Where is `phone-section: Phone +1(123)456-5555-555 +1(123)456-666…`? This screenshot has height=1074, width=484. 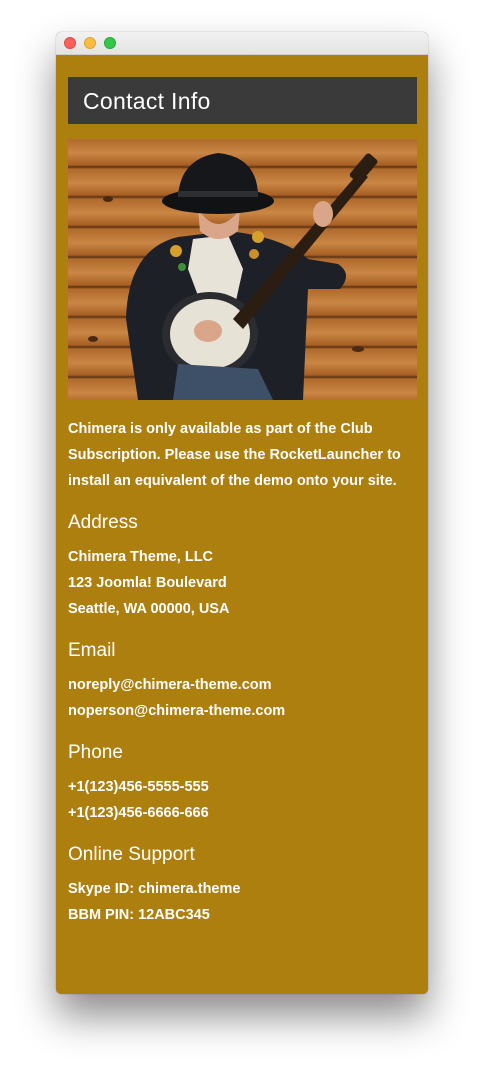 phone-section: Phone +1(123)456-5555-555 +1(123)456-666… is located at coordinates (242, 784).